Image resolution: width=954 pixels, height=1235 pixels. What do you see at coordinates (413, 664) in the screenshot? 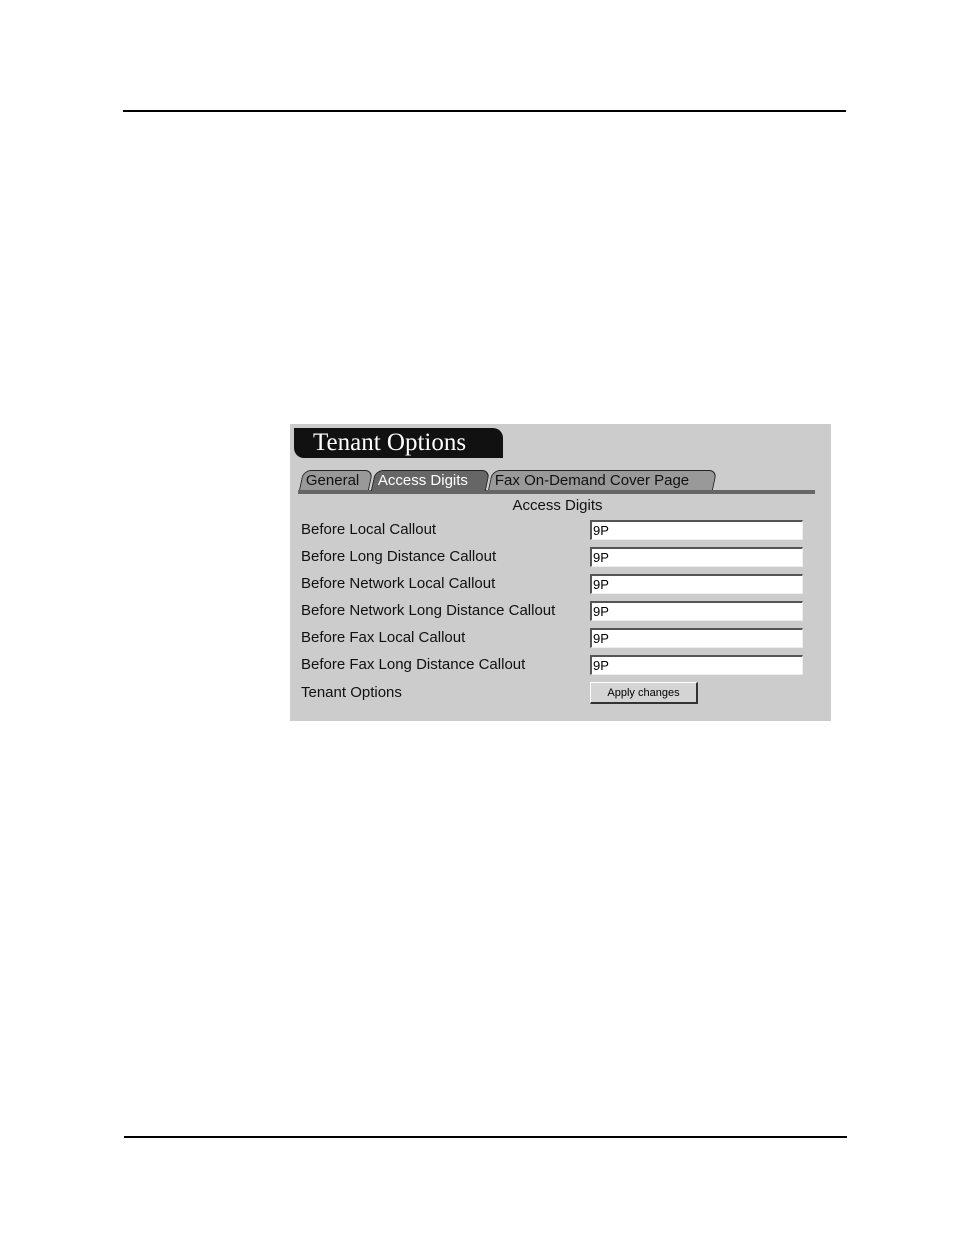
I see `row-label: Before Fax Long Distance Callout` at bounding box center [413, 664].